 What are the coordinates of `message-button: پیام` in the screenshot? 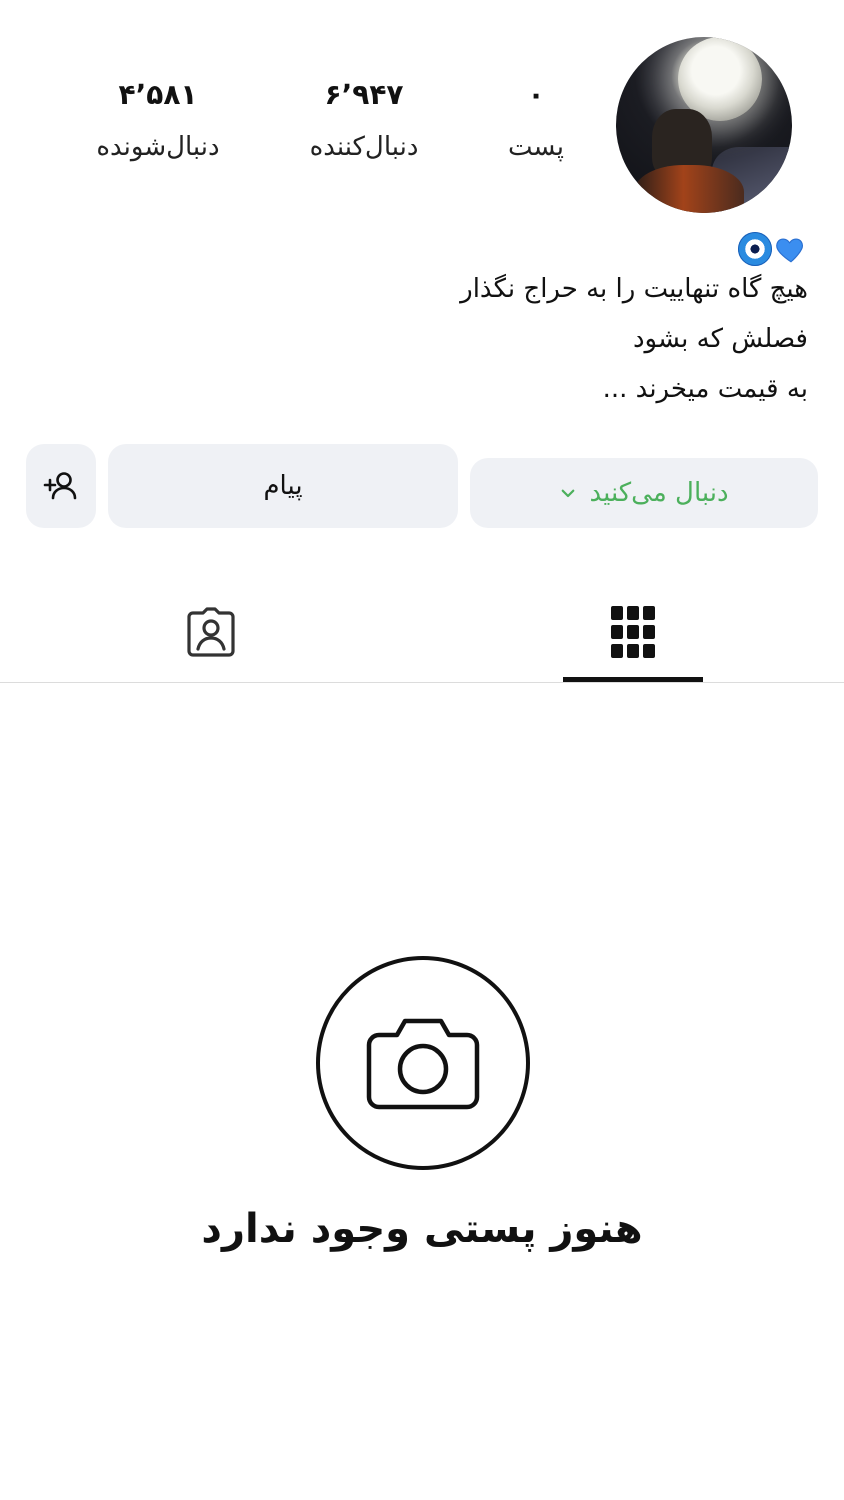 It's located at (283, 486).